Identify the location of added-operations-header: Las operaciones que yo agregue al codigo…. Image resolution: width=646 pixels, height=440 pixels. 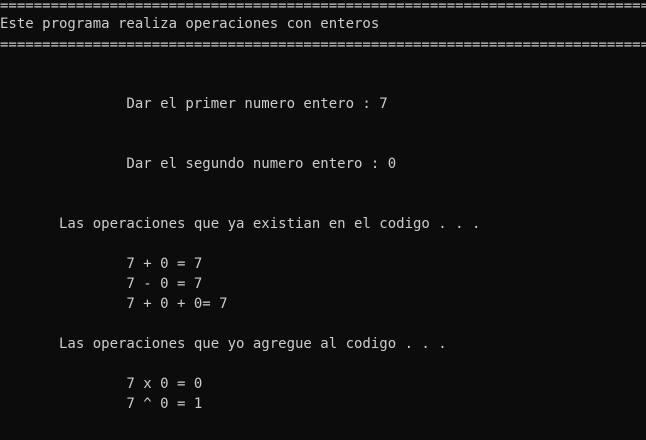
(223, 344).